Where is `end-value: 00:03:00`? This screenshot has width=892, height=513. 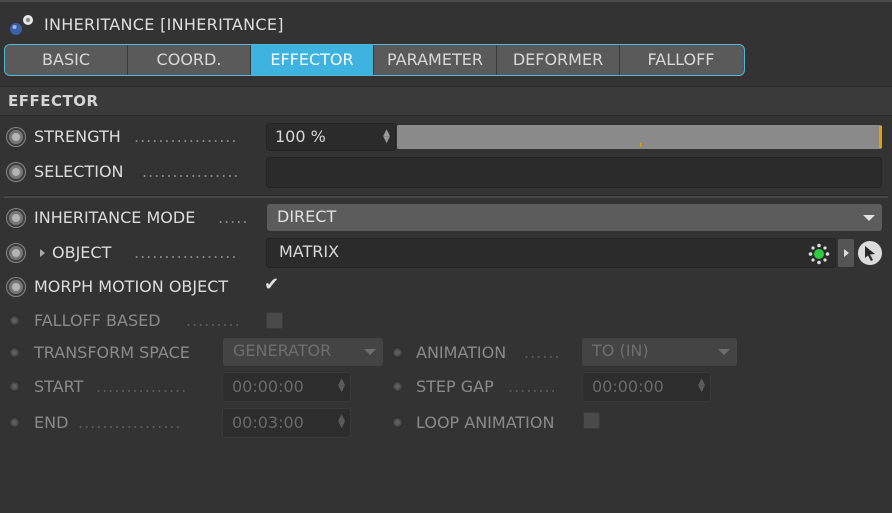
end-value: 00:03:00 is located at coordinates (268, 422).